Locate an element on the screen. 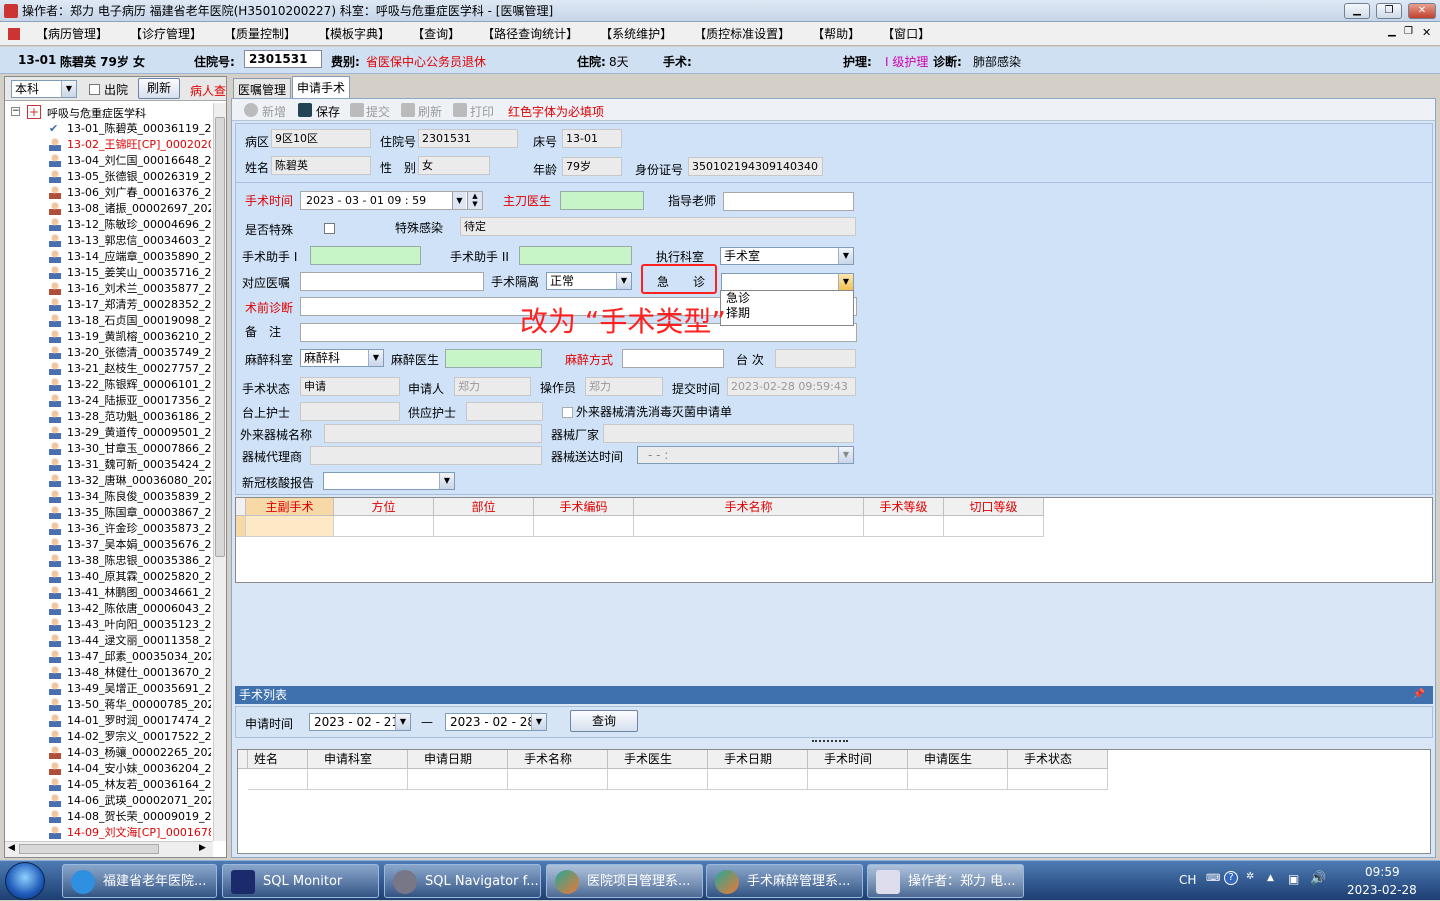 This screenshot has width=1440, height=901. clock-time: 09:59 is located at coordinates (1382, 872).